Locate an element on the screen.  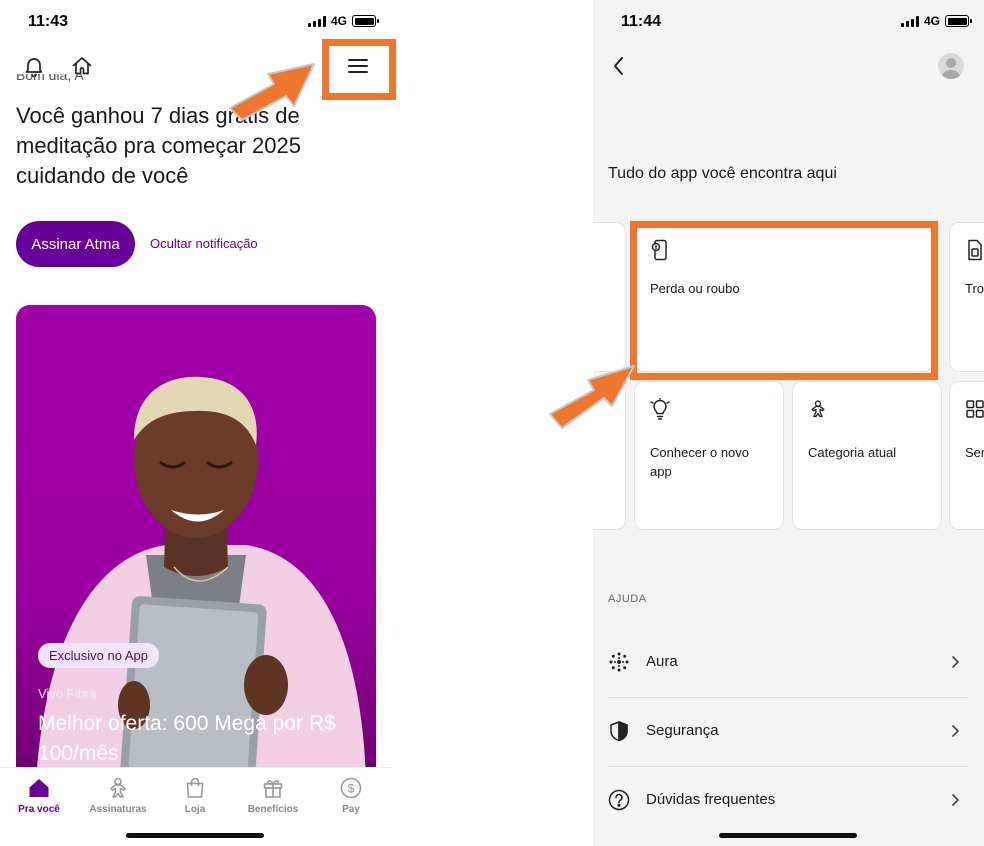
help-item-duvidas-frequentes: Dúvidas frequentes is located at coordinates (788, 800).